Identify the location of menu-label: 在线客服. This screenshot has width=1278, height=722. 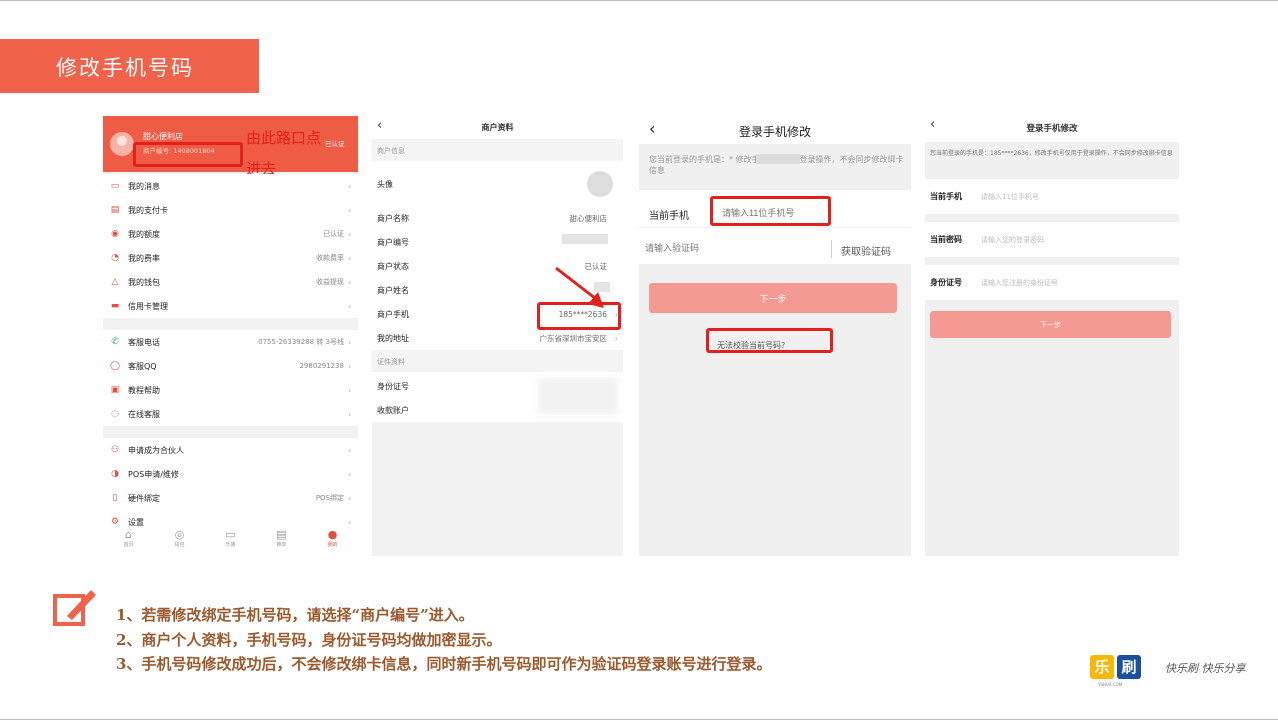
(144, 414).